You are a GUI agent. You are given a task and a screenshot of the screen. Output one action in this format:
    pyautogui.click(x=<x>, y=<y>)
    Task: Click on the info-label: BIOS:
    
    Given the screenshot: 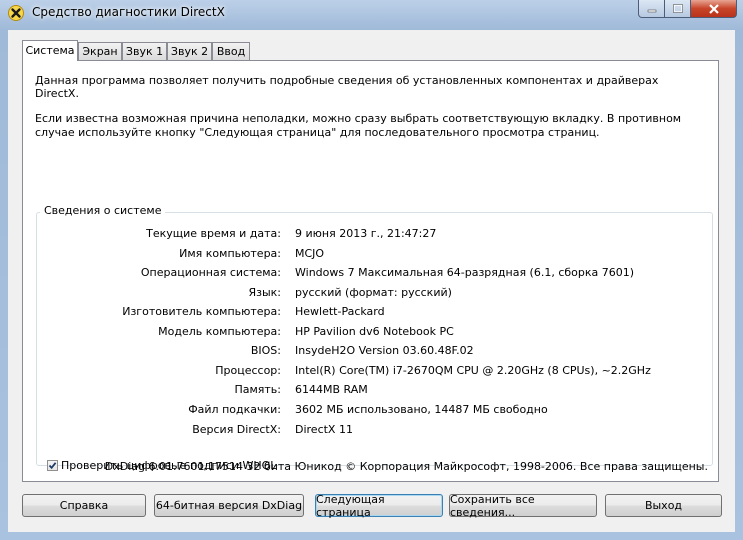 What is the action you would take?
    pyautogui.click(x=265, y=350)
    